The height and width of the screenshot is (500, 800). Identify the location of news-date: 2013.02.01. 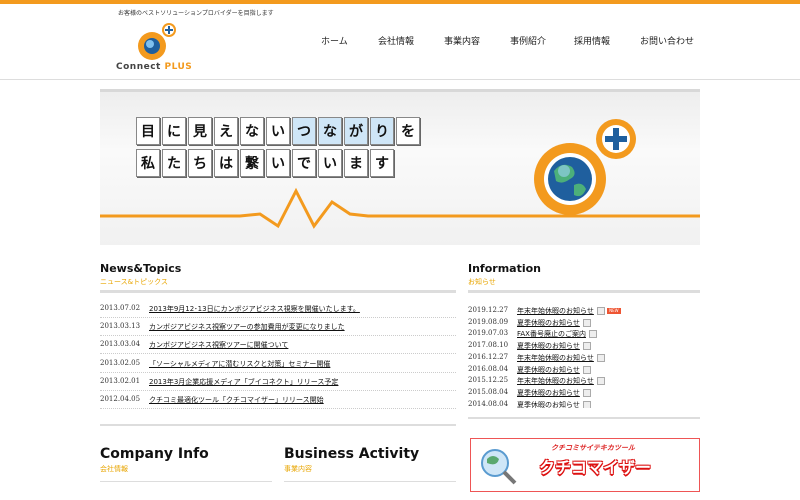
(120, 380).